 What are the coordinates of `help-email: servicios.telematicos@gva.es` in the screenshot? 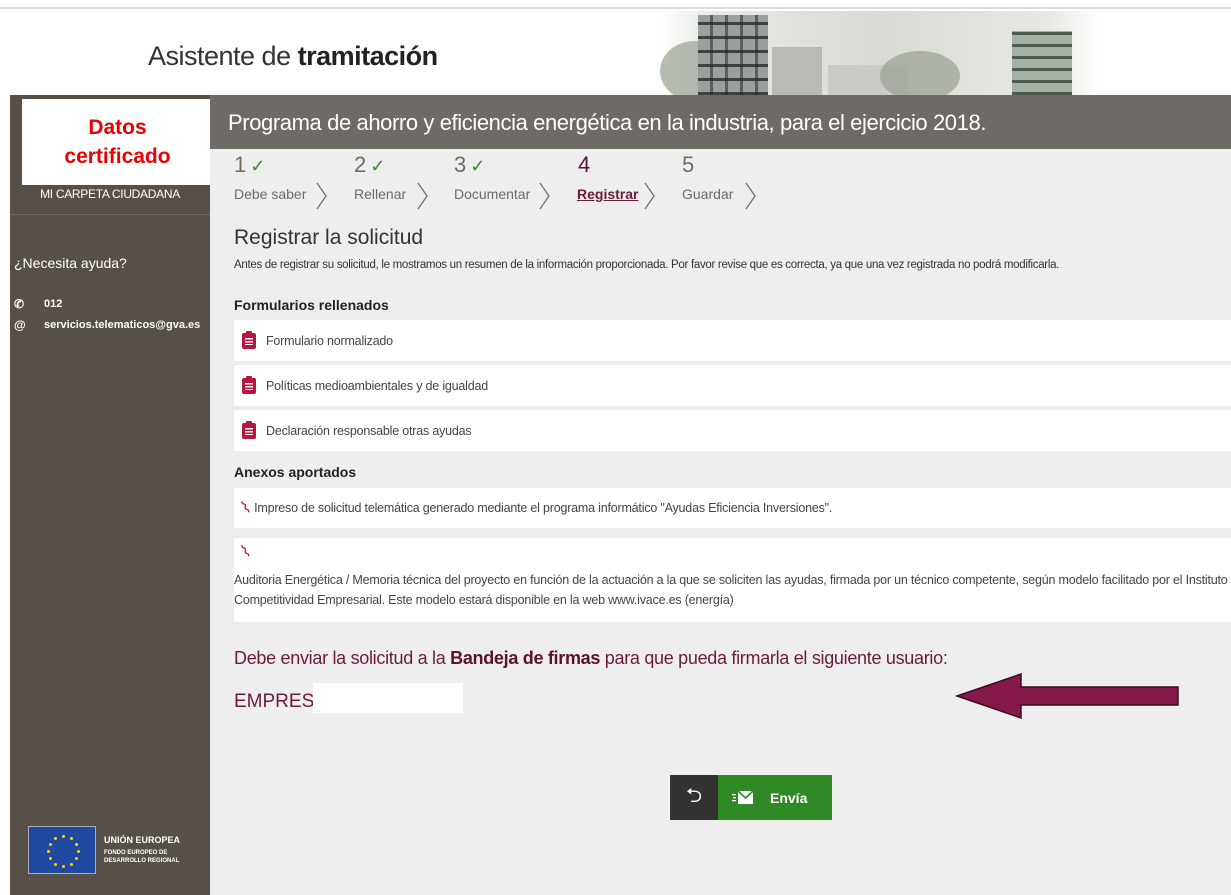 It's located at (122, 325).